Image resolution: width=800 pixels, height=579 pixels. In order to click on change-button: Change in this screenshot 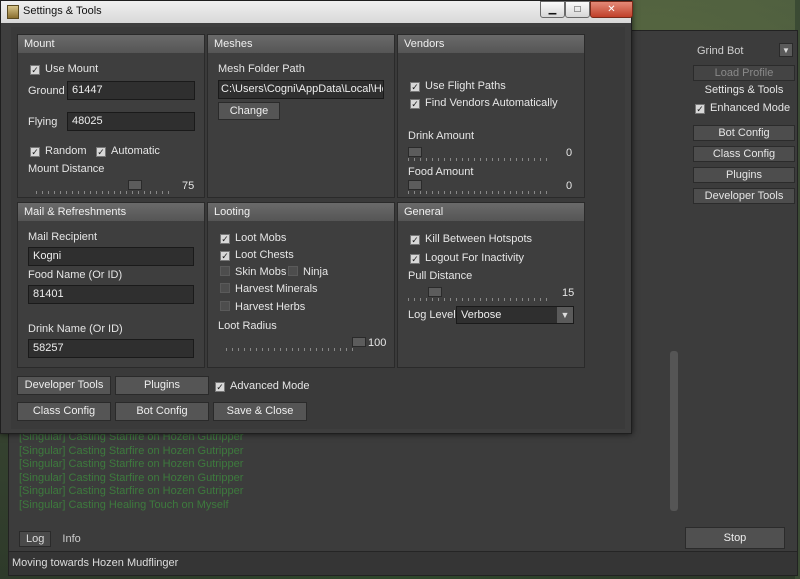, I will do `click(249, 111)`.